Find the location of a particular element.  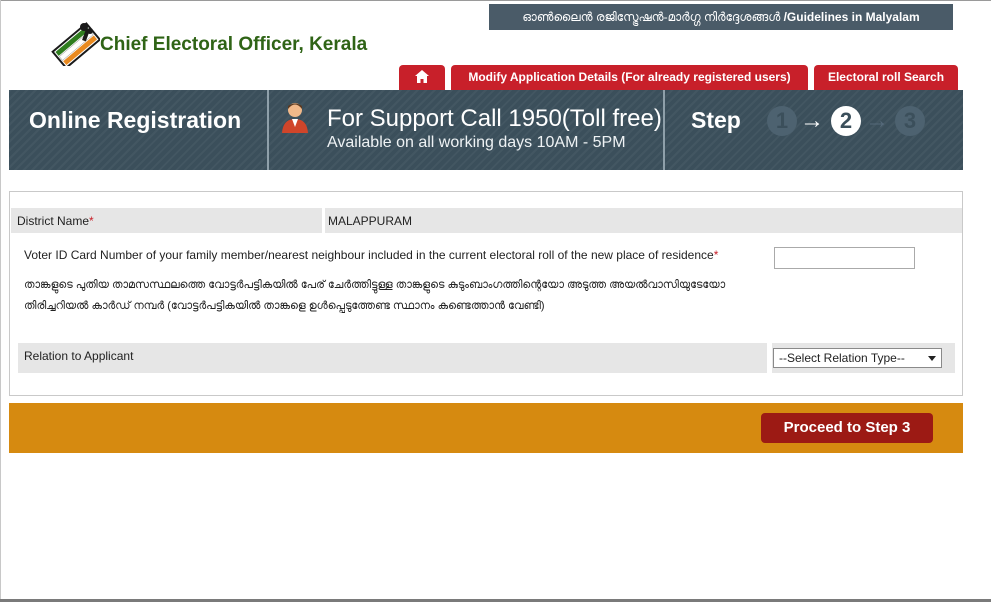

chevron-down-icon is located at coordinates (932, 358).